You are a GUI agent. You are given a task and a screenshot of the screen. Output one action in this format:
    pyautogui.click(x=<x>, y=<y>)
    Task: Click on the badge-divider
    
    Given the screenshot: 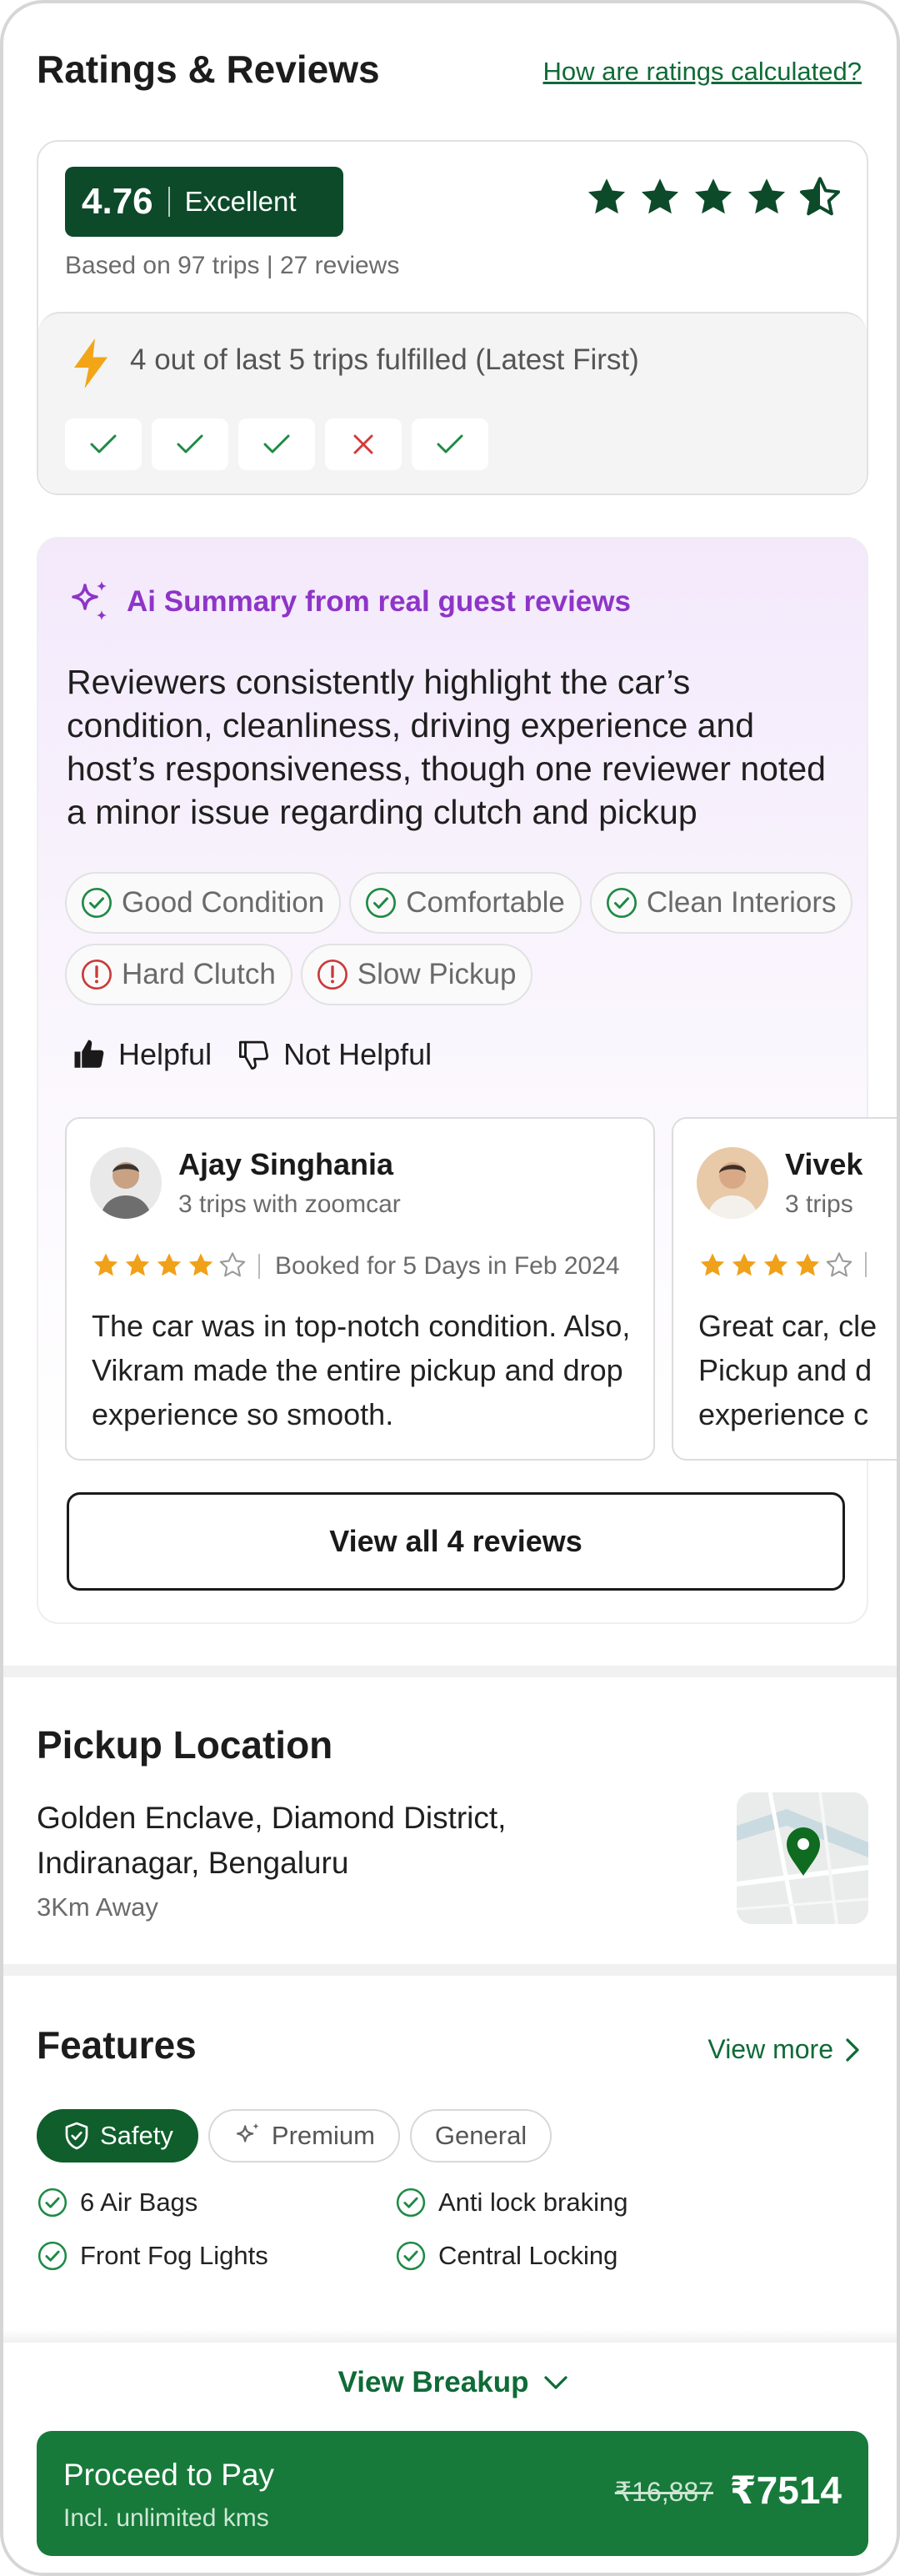 What is the action you would take?
    pyautogui.click(x=169, y=202)
    